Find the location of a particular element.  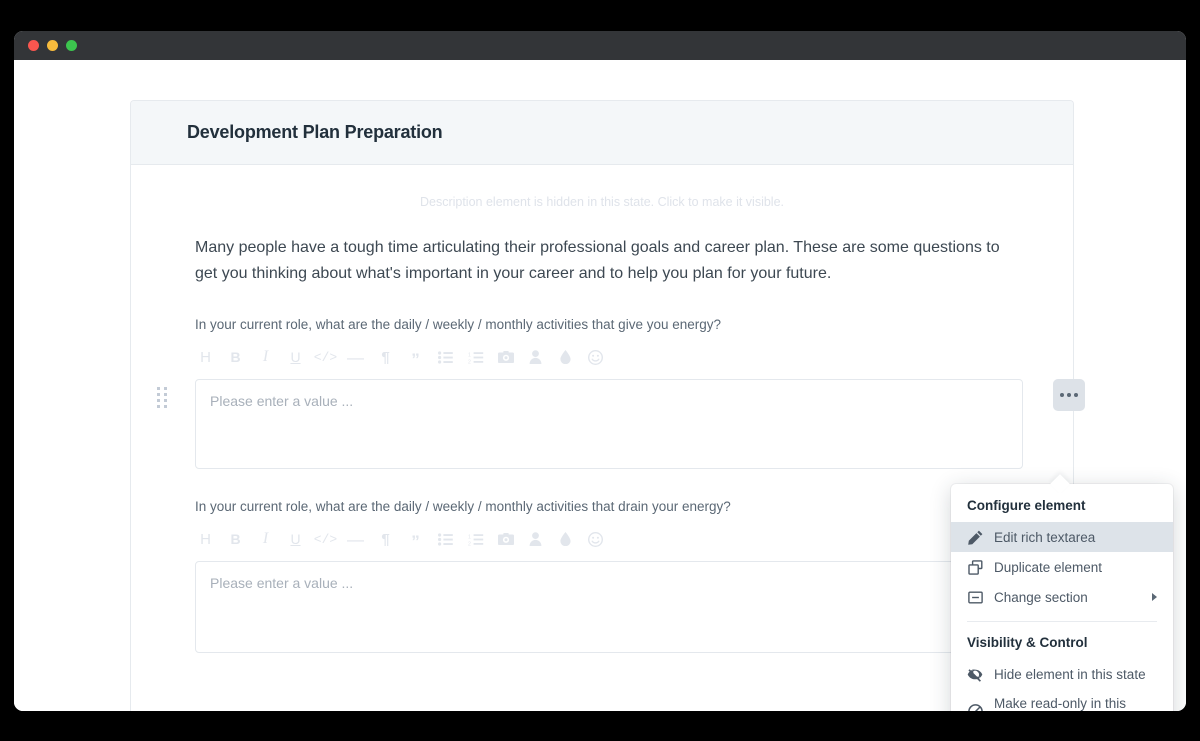

menu-item-make-read-only: Make read-only in this state is located at coordinates (1062, 700).